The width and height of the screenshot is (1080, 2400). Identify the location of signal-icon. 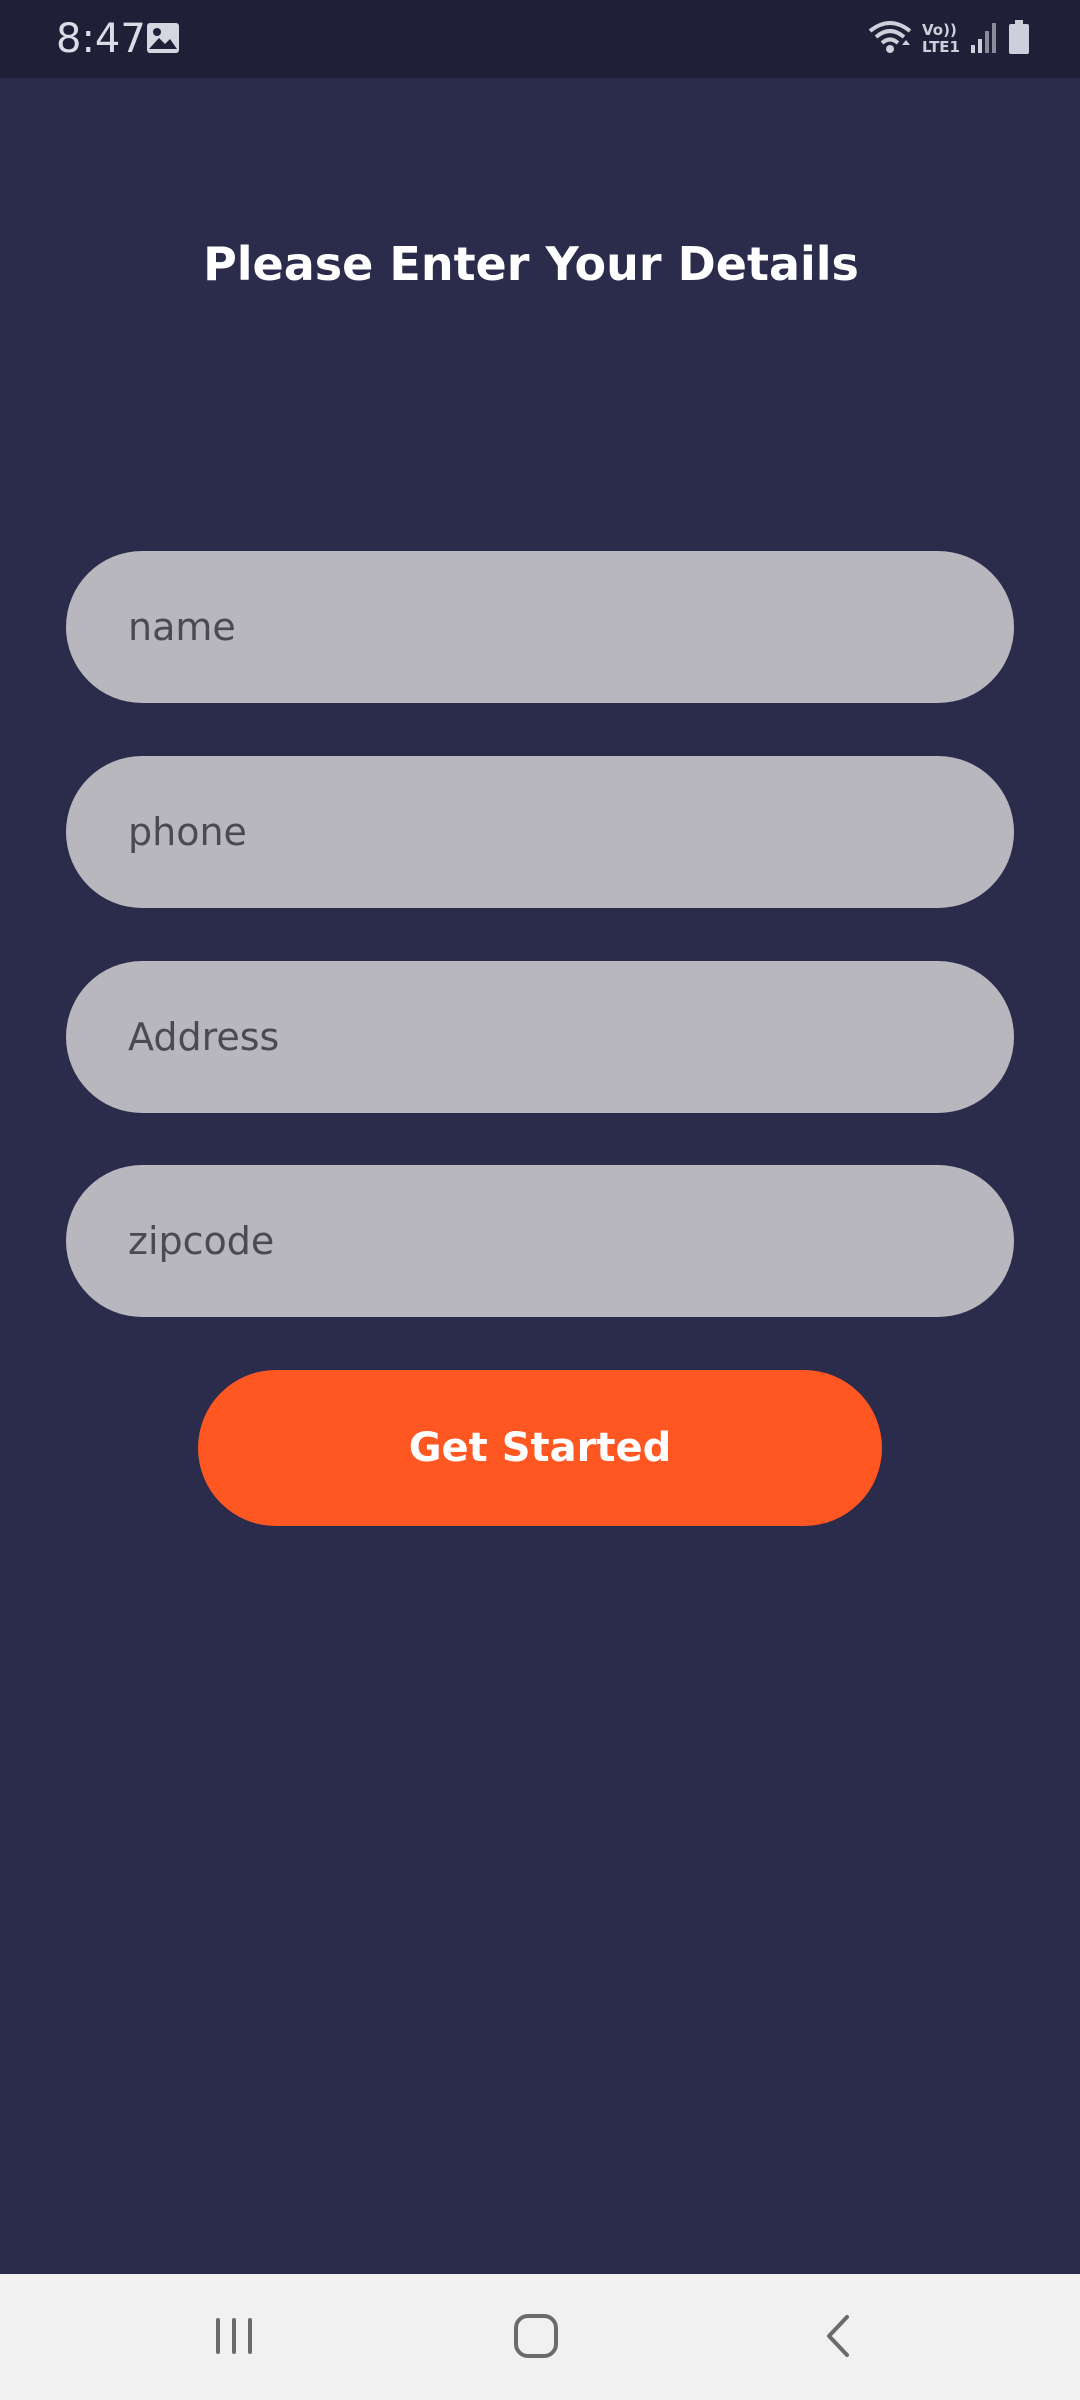
(984, 39).